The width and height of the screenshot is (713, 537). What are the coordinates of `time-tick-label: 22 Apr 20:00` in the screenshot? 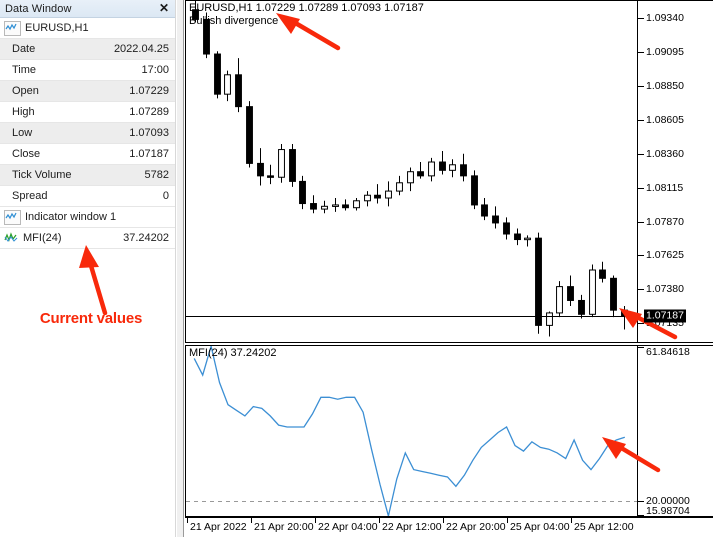 It's located at (476, 527).